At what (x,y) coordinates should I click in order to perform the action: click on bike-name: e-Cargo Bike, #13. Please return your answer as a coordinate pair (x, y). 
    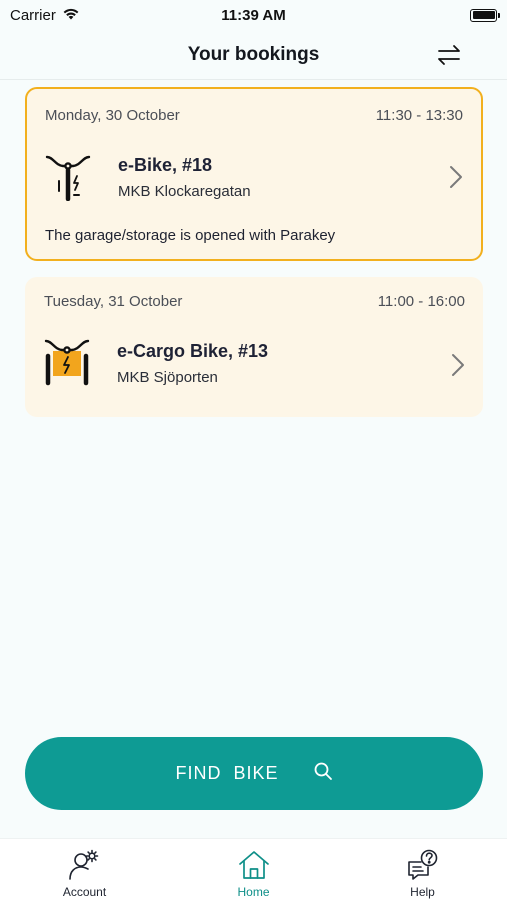
    Looking at the image, I should click on (193, 351).